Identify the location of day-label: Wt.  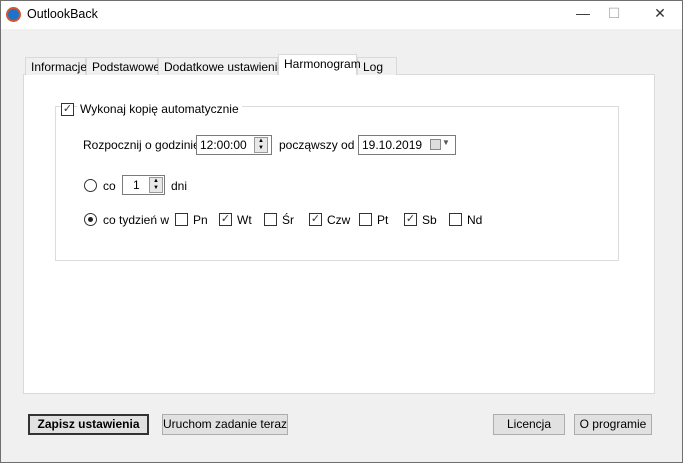
(244, 220).